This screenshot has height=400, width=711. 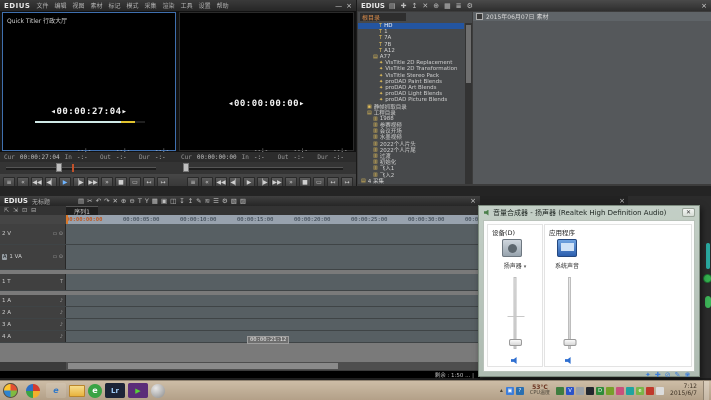 What do you see at coordinates (81, 201) in the screenshot?
I see `timeline-toolbar-icon: ▤` at bounding box center [81, 201].